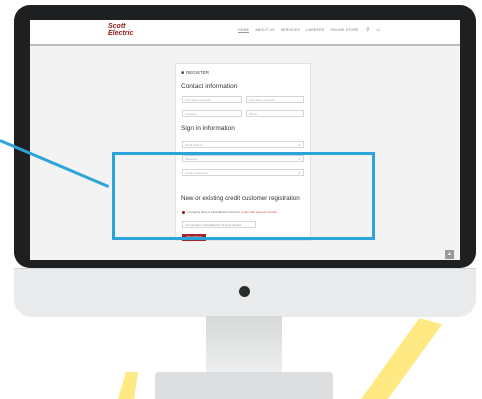  Describe the element at coordinates (290, 30) in the screenshot. I see `nav-services: SERVICES` at that location.